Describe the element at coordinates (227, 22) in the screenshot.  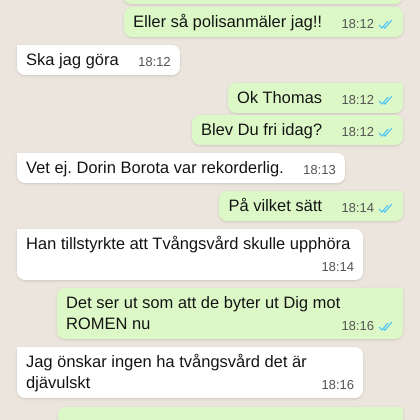
I see `message-text: Eller så polisanmäler jag!!` at that location.